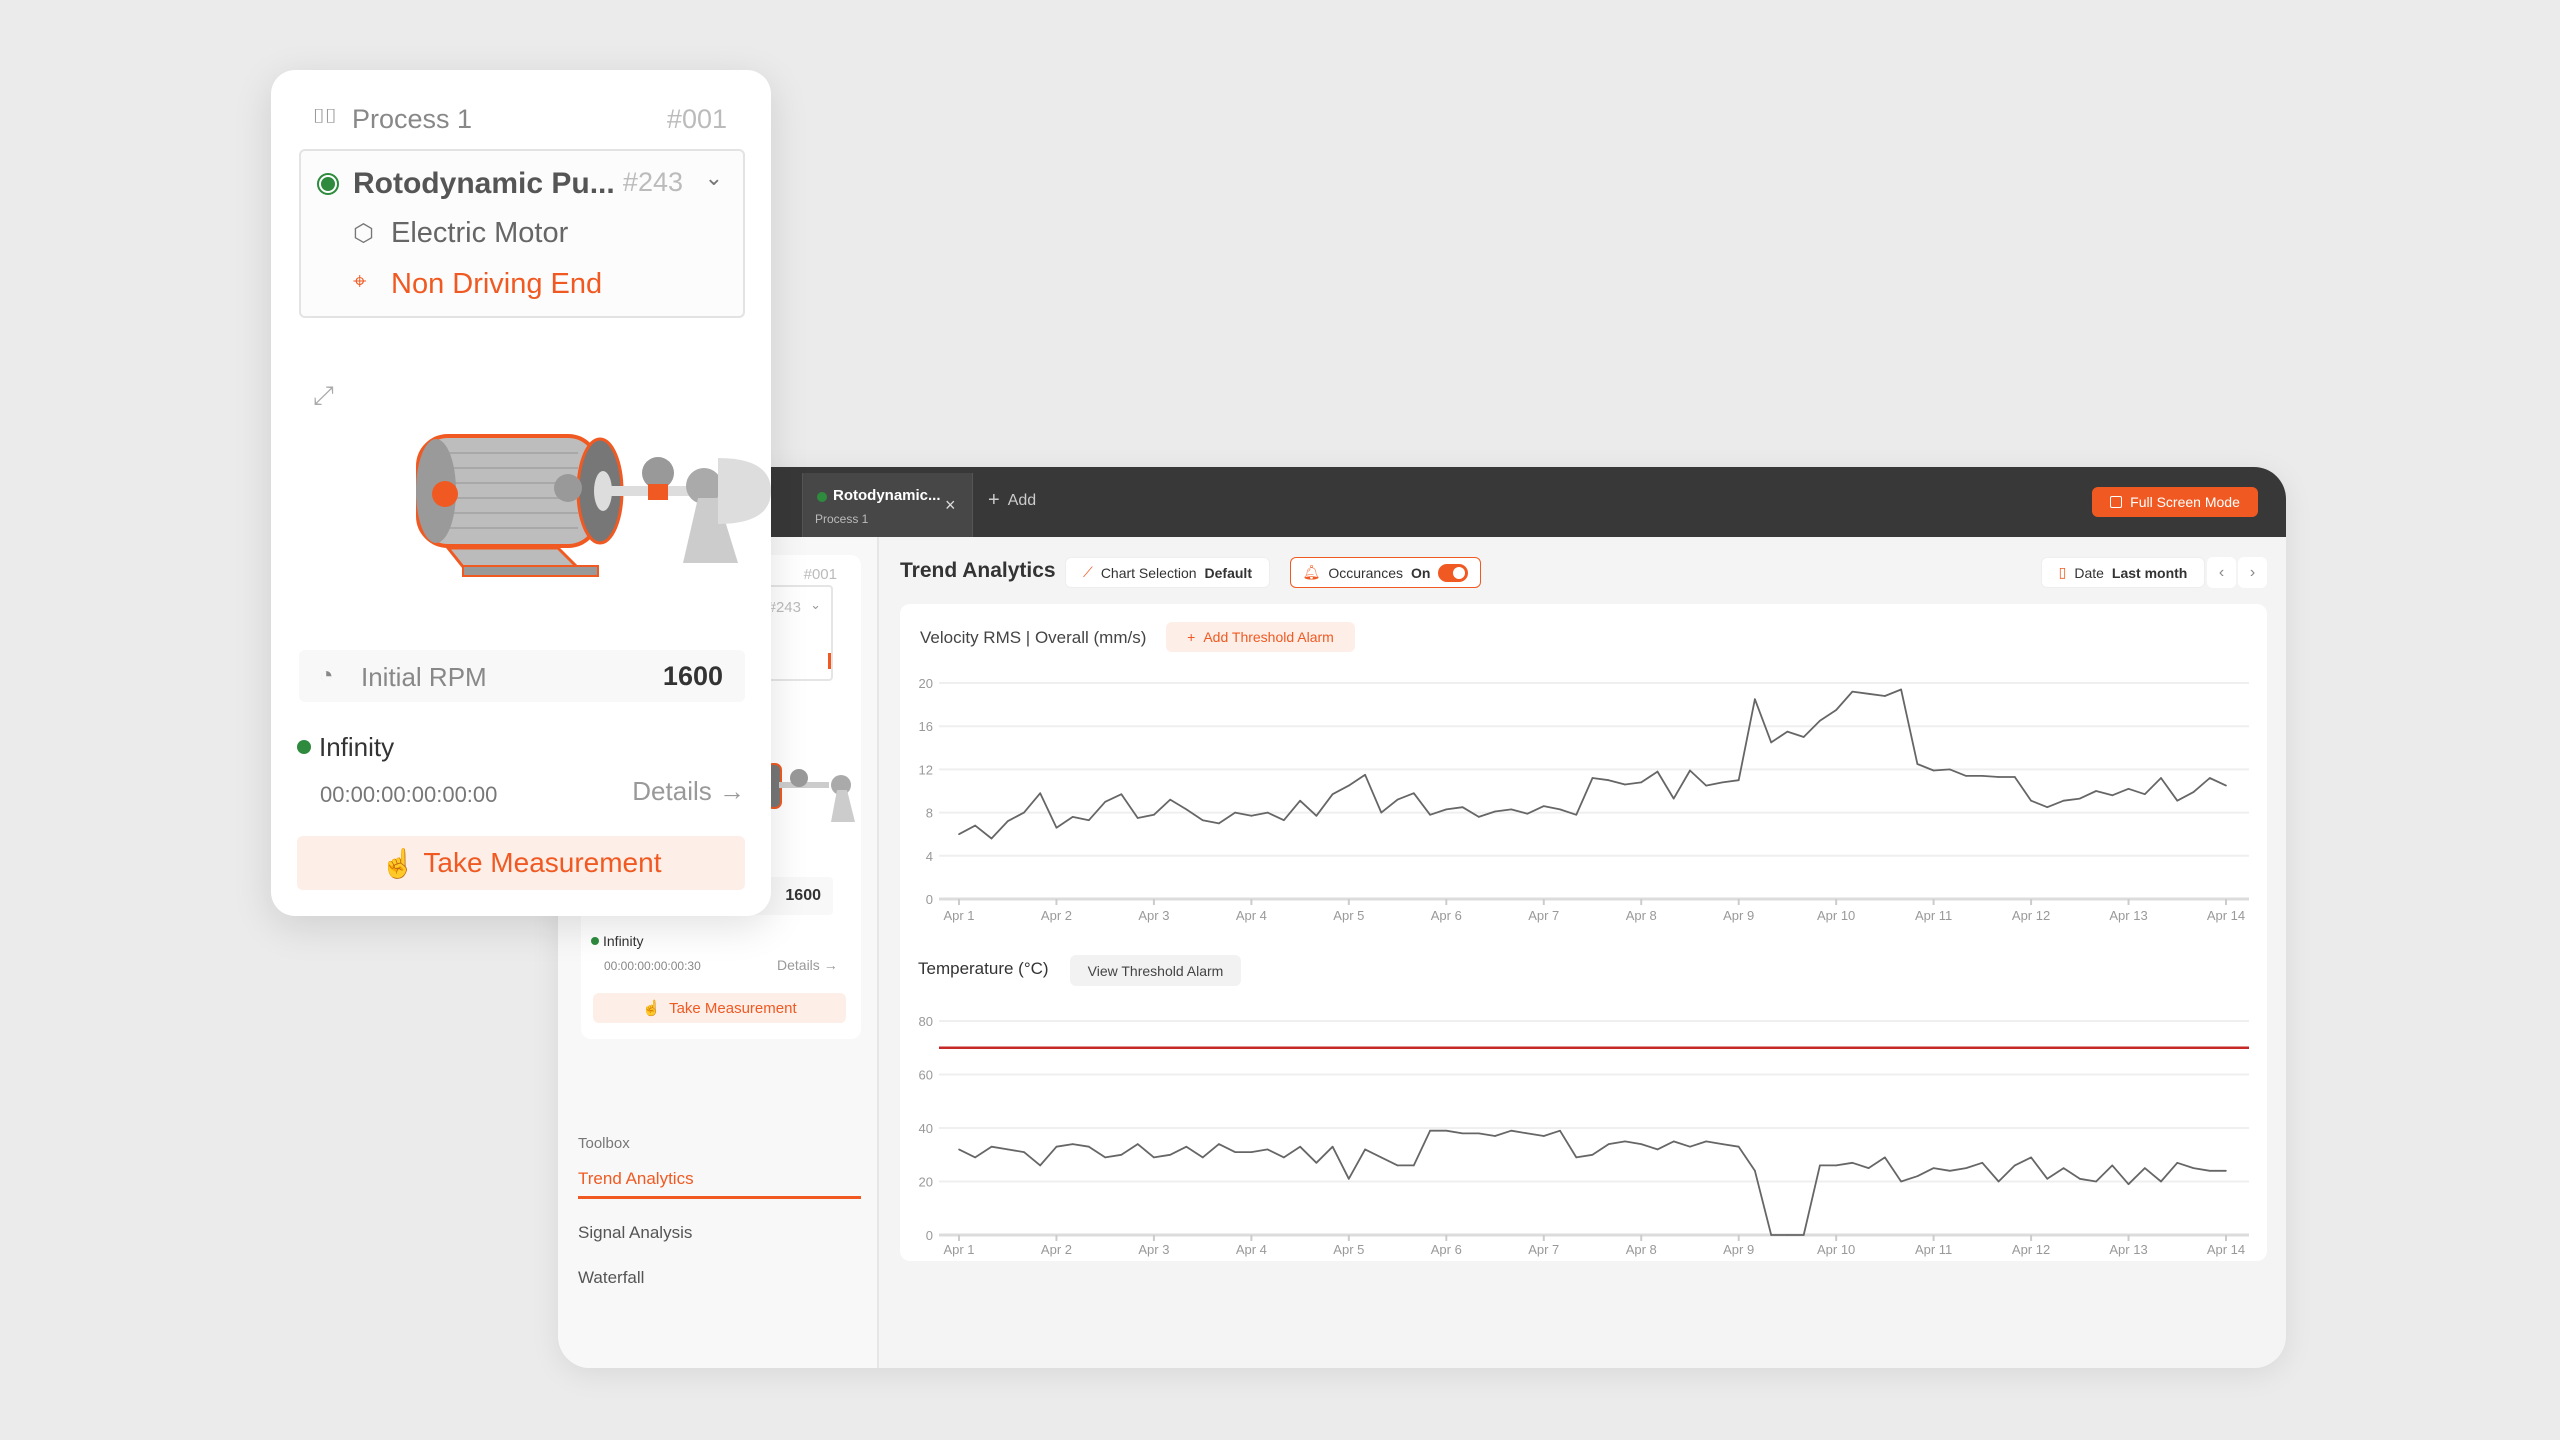  I want to click on tool-waterfall: Waterfall, so click(611, 1278).